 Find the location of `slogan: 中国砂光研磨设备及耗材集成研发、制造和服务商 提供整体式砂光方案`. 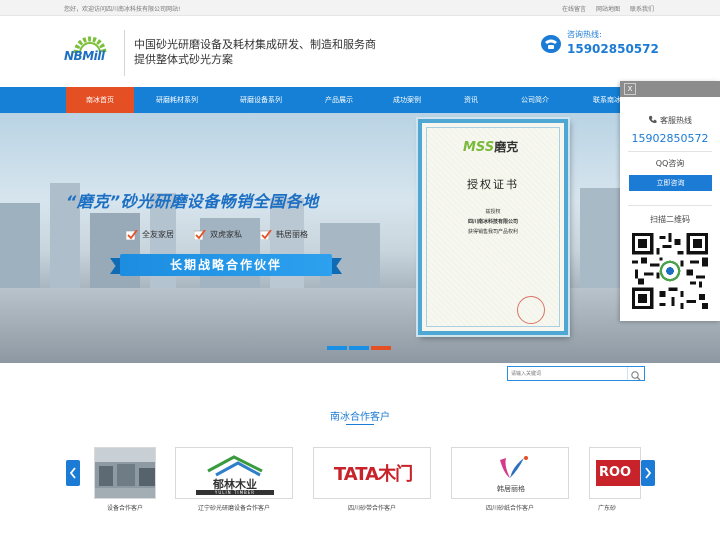

slogan: 中国砂光研磨设备及耗材集成研发、制造和服务商 提供整体式砂光方案 is located at coordinates (255, 52).